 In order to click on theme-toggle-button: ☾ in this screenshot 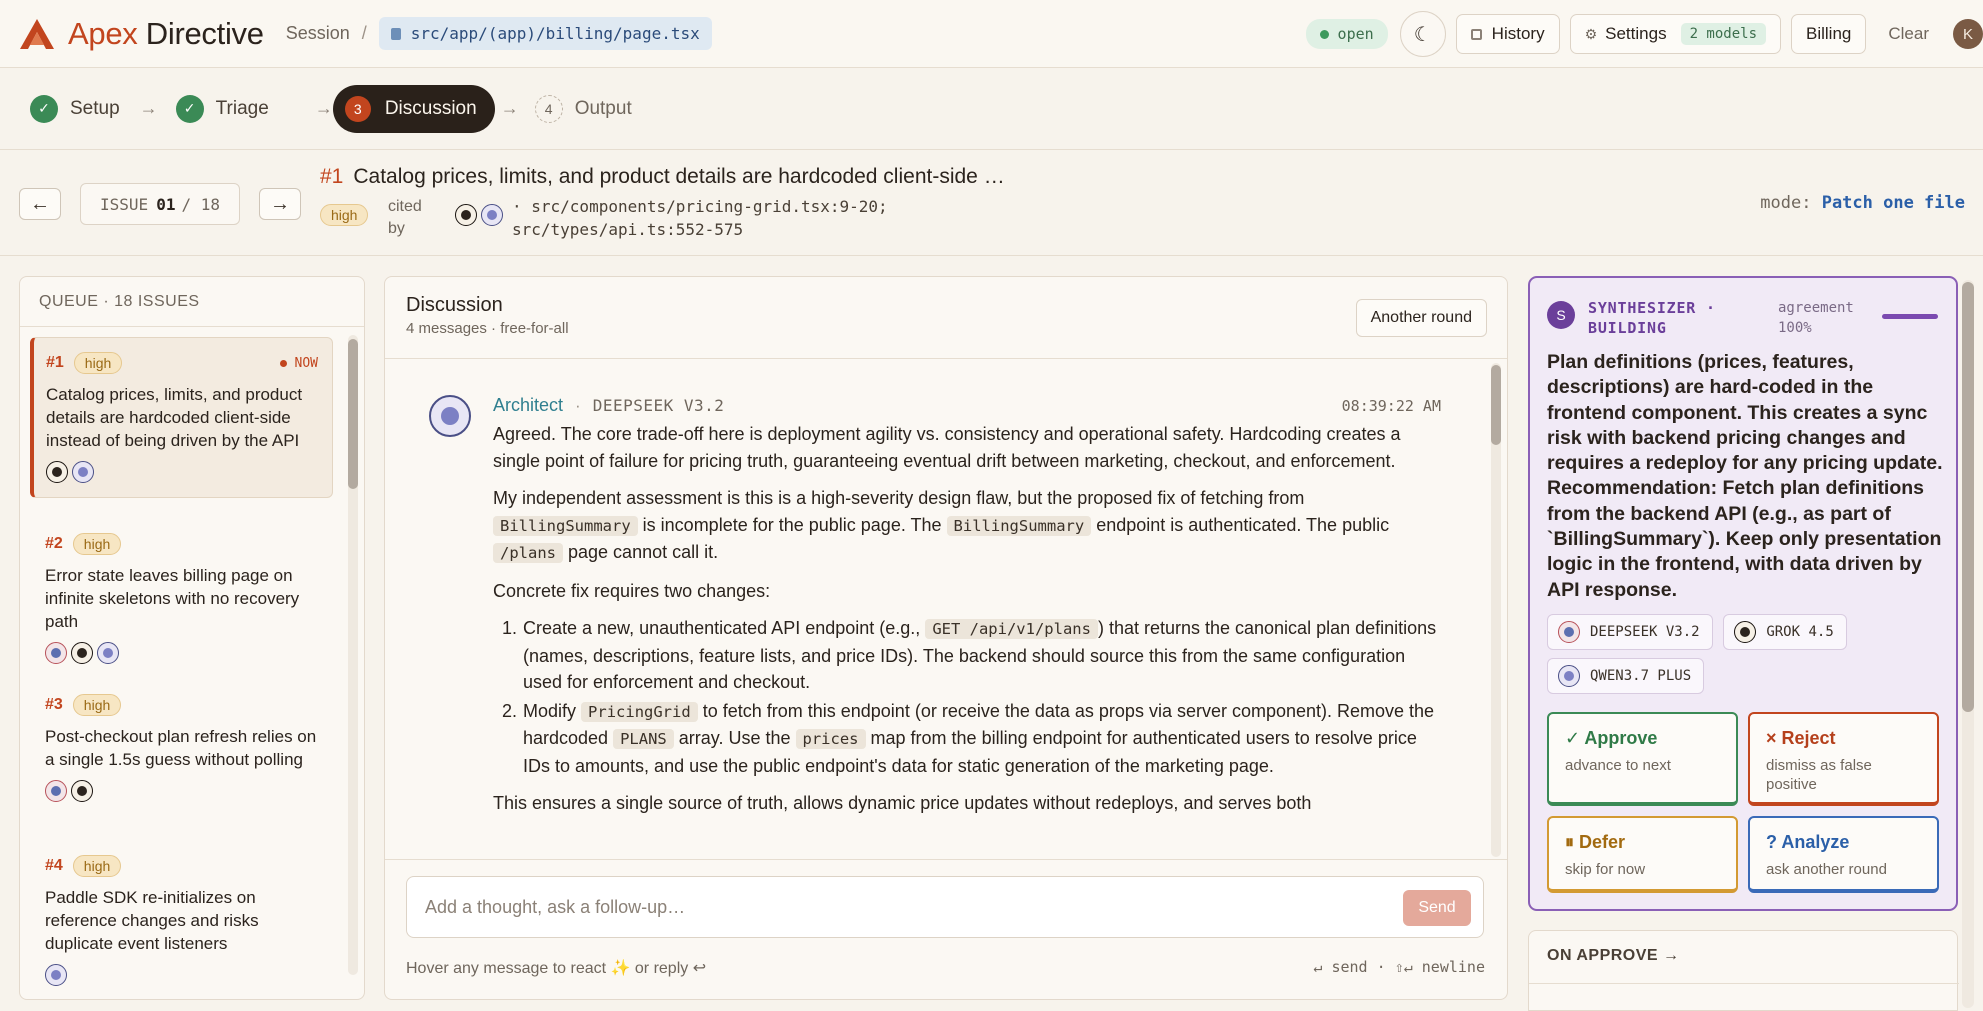, I will do `click(1422, 34)`.